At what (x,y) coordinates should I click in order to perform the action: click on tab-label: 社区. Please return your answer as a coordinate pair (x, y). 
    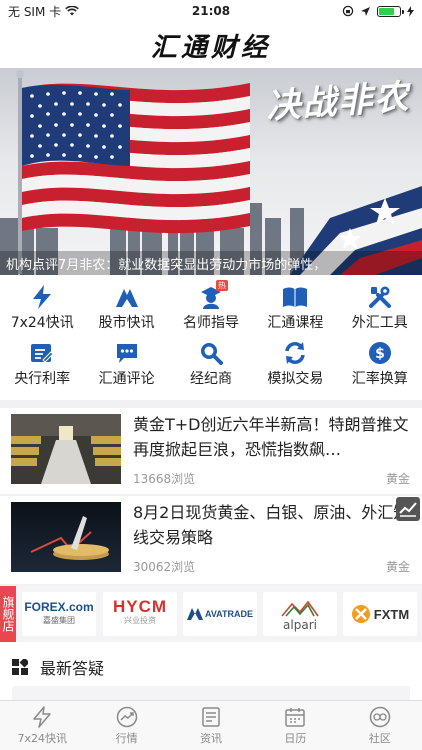
    Looking at the image, I should click on (379, 738).